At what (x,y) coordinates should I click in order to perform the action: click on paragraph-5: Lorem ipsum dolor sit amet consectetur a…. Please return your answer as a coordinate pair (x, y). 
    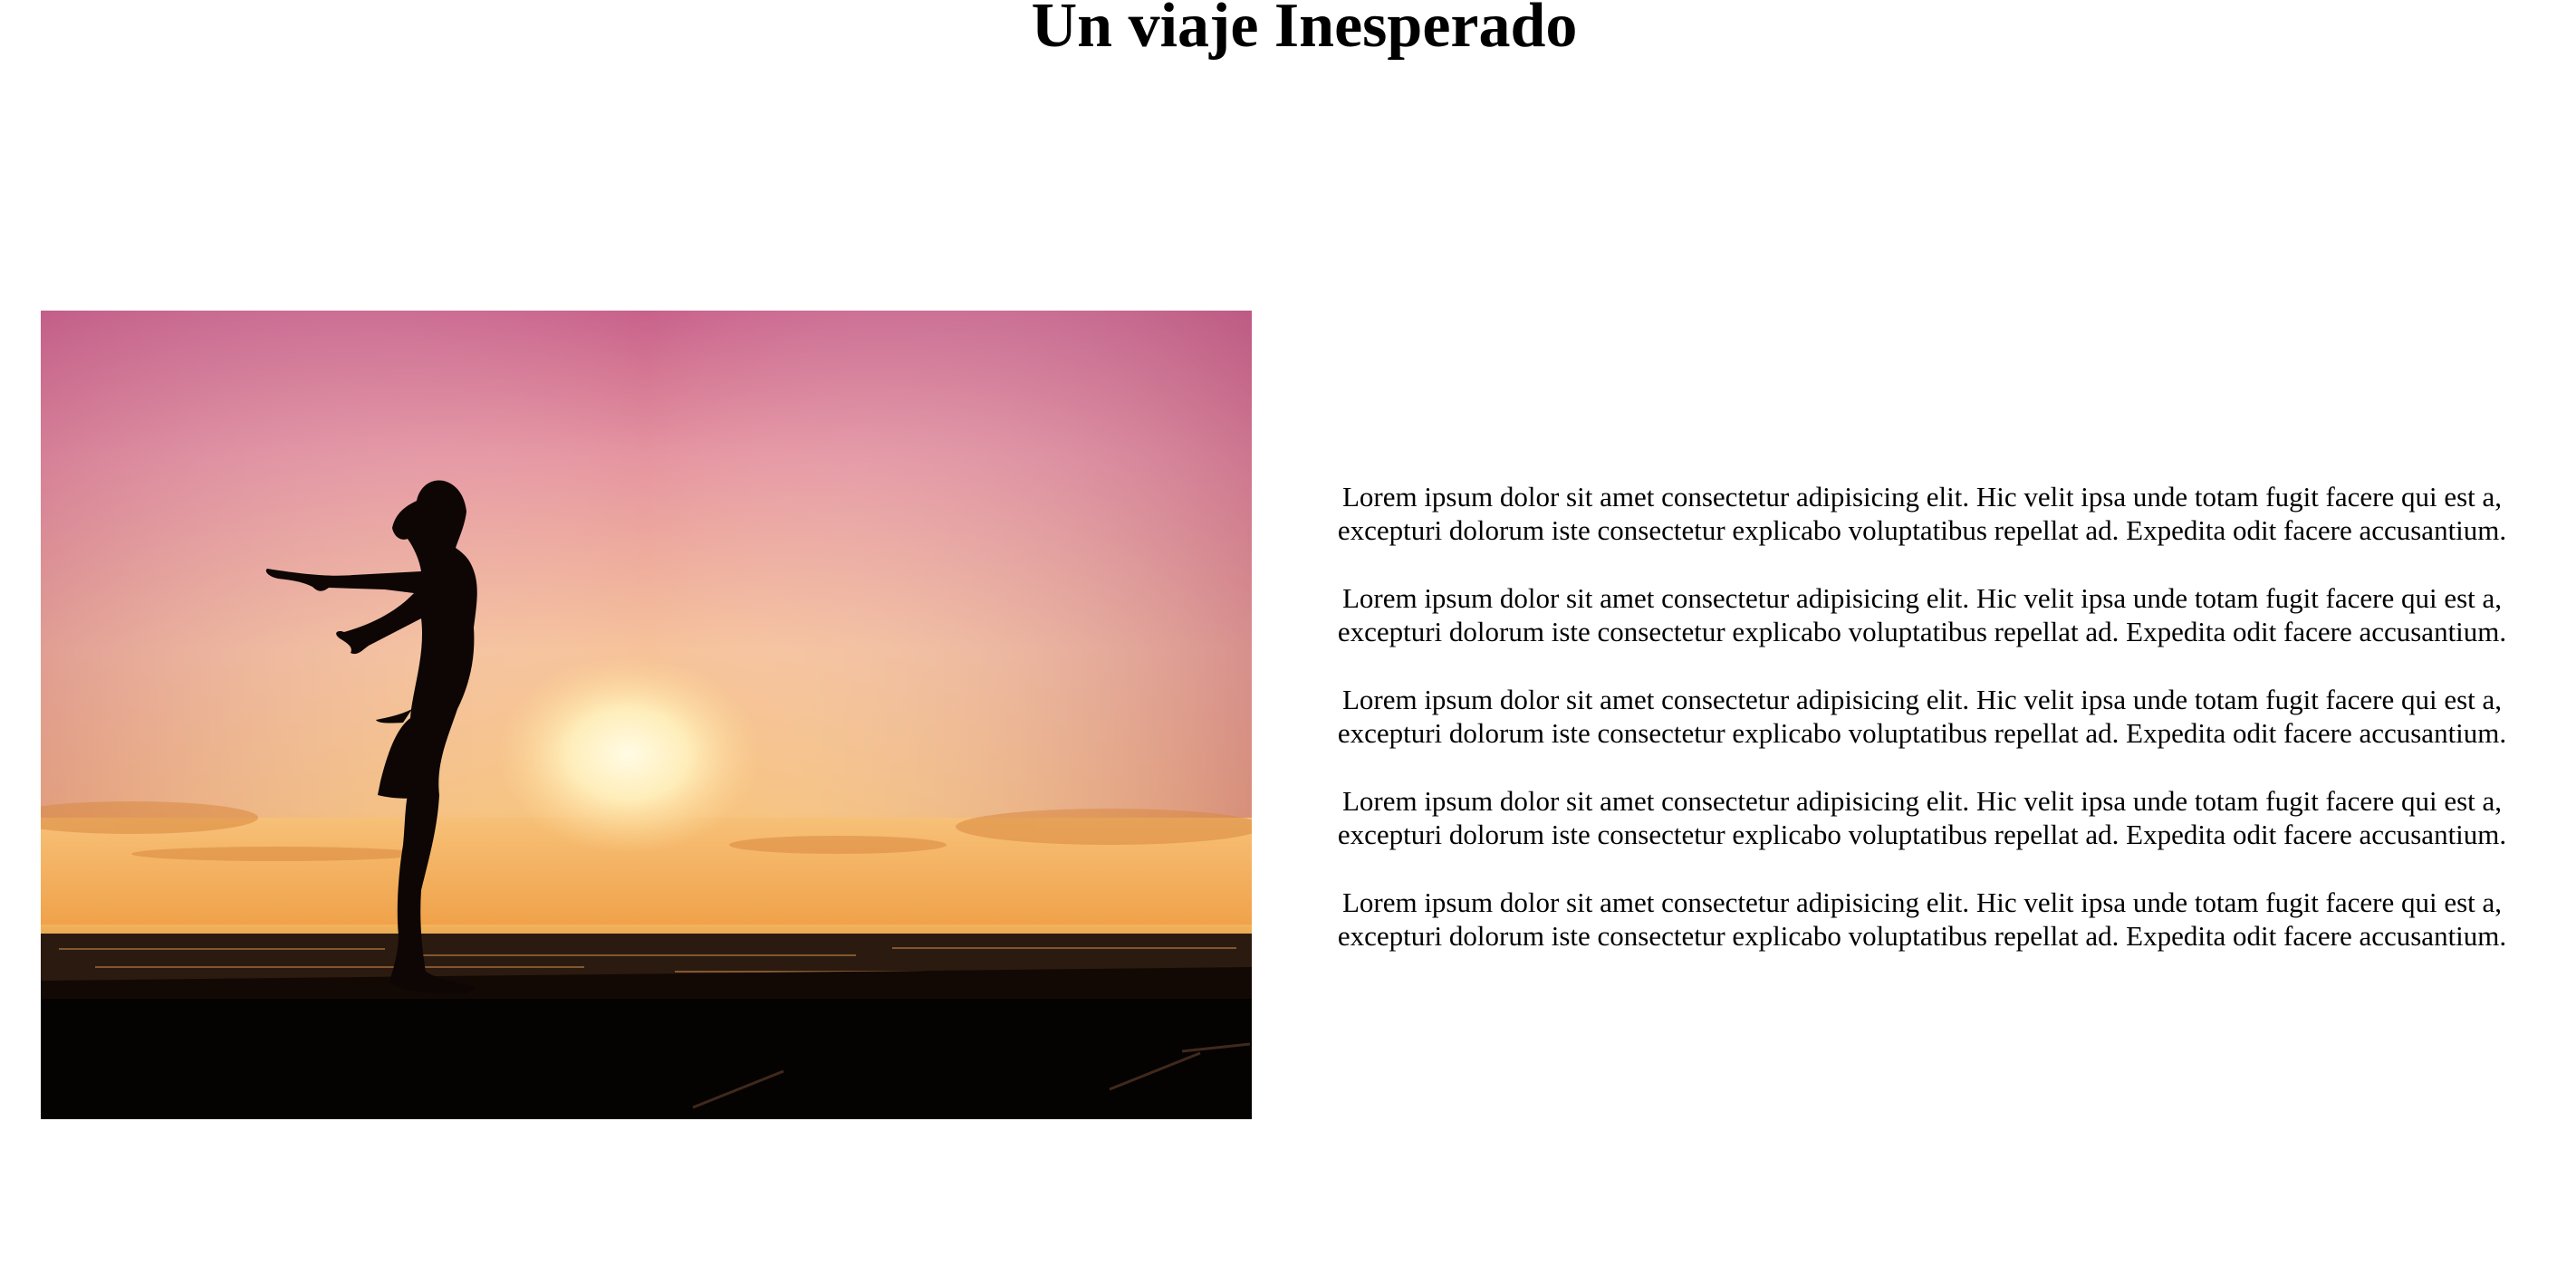
    Looking at the image, I should click on (1922, 920).